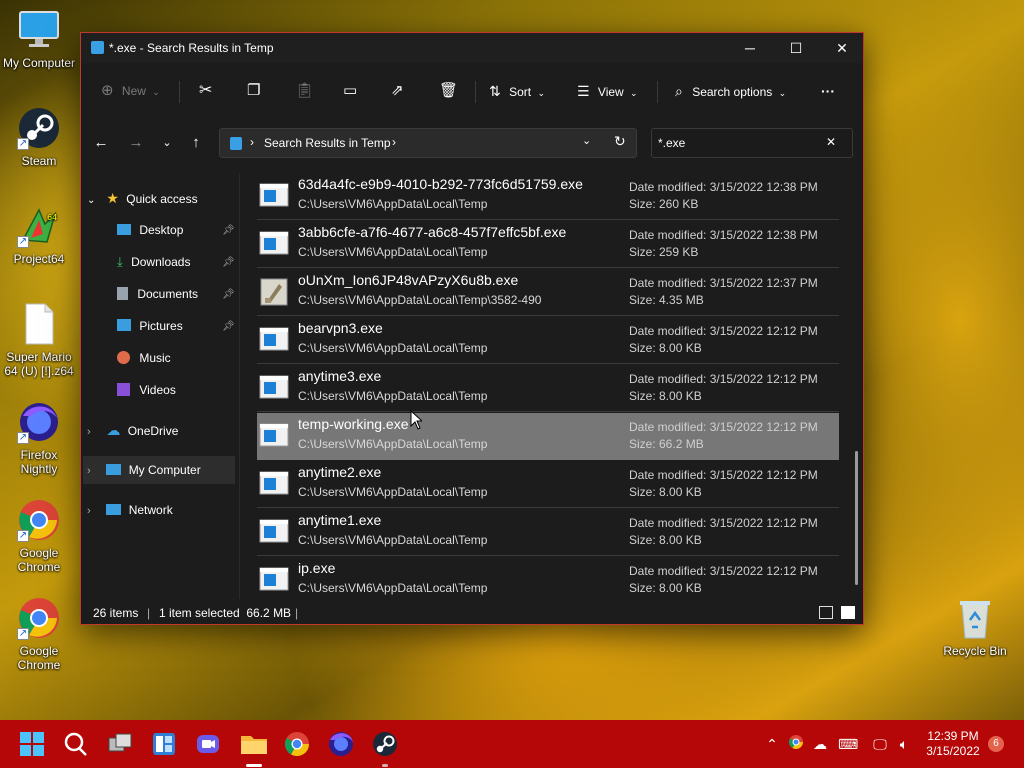  What do you see at coordinates (153, 262) in the screenshot?
I see `nav-item-downloads: ⤓ Downloads` at bounding box center [153, 262].